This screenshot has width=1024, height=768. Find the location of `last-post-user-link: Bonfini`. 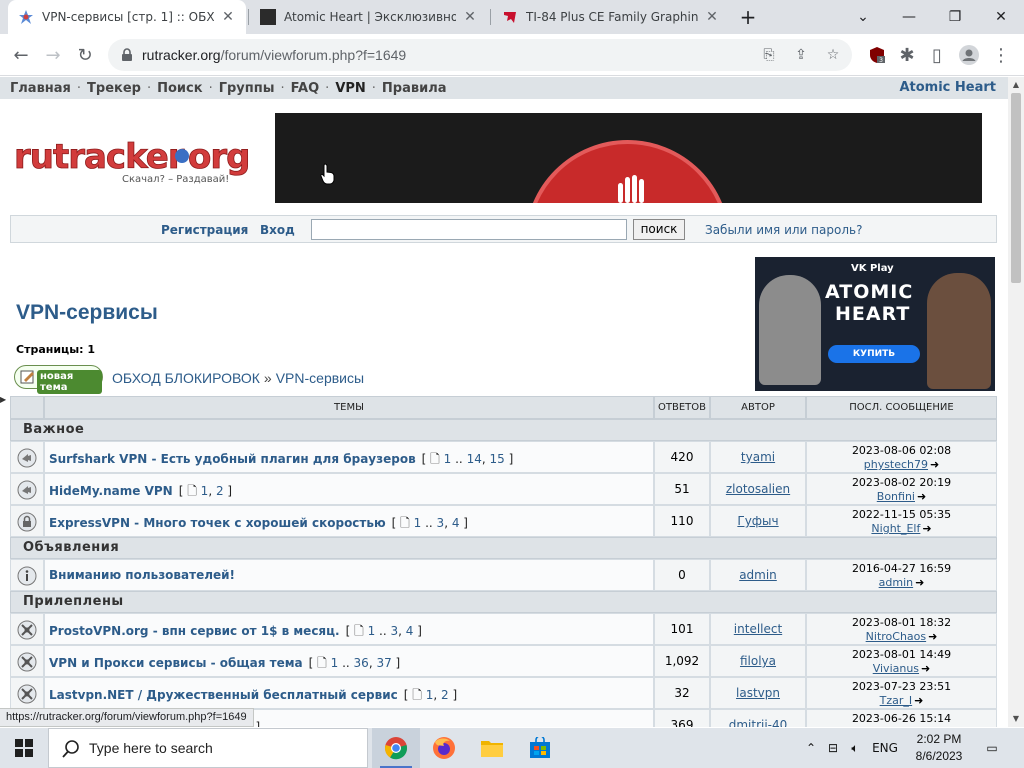

last-post-user-link: Bonfini is located at coordinates (896, 496).